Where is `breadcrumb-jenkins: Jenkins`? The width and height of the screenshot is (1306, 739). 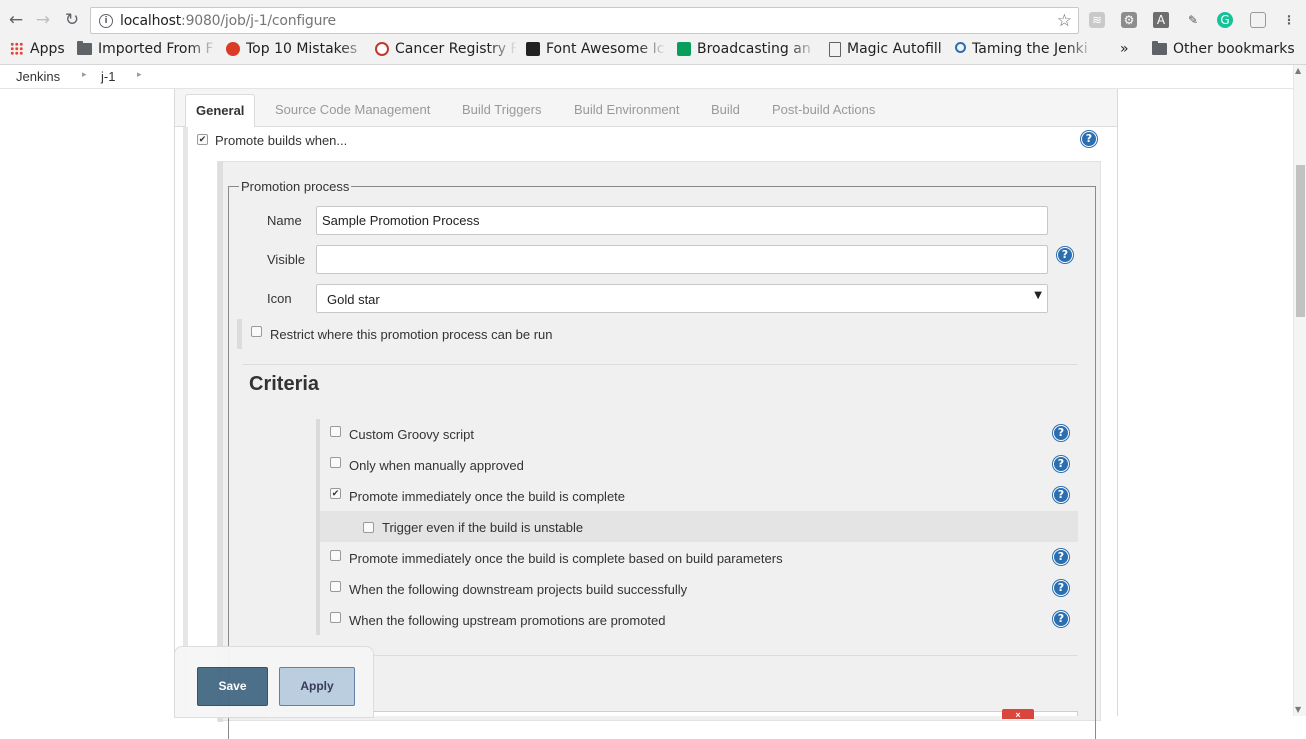
breadcrumb-jenkins: Jenkins is located at coordinates (38, 76).